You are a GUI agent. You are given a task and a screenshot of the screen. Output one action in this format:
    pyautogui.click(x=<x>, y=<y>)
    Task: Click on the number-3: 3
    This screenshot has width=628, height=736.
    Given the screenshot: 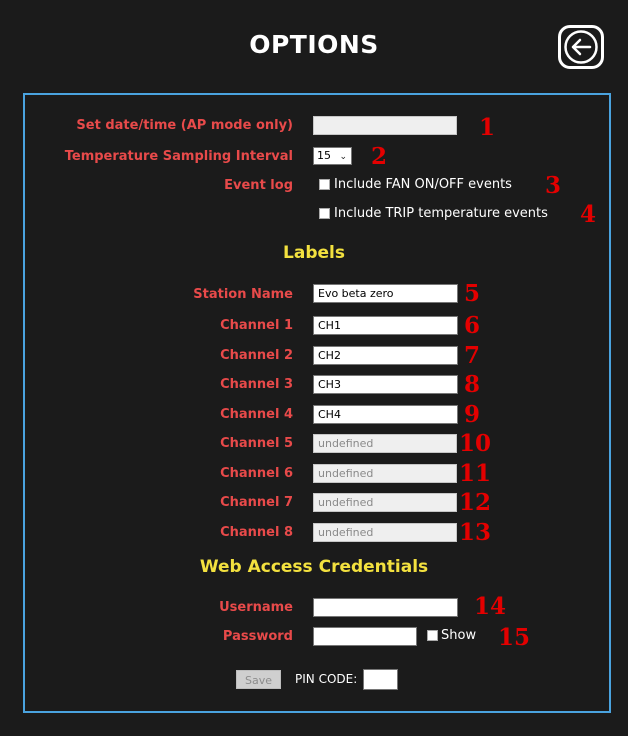 What is the action you would take?
    pyautogui.click(x=553, y=185)
    